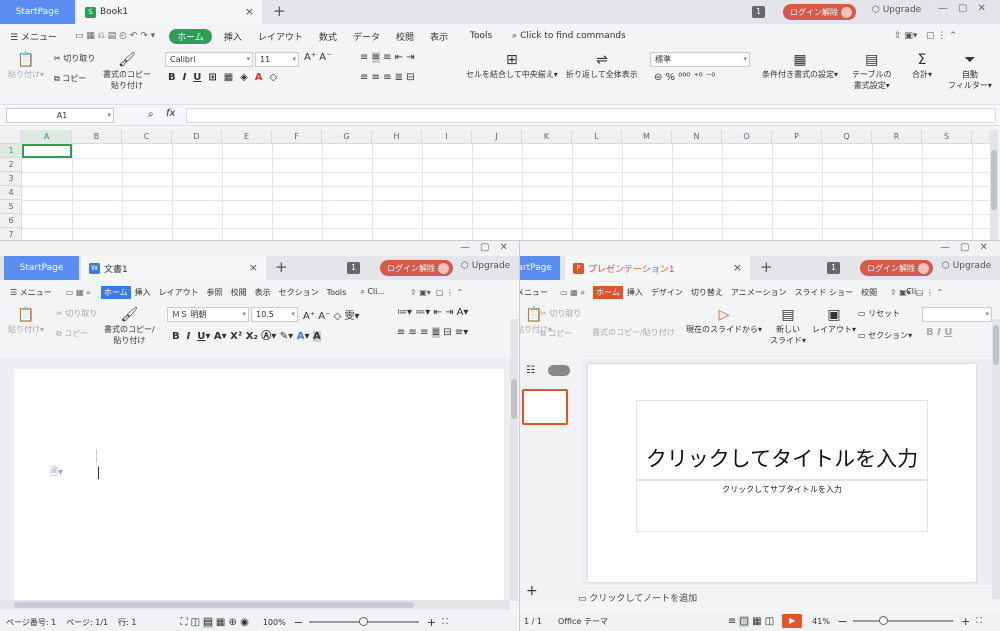 This screenshot has height=631, width=1000. Describe the element at coordinates (31, 292) in the screenshot. I see `menu-icon: ☰ メニュー` at that location.